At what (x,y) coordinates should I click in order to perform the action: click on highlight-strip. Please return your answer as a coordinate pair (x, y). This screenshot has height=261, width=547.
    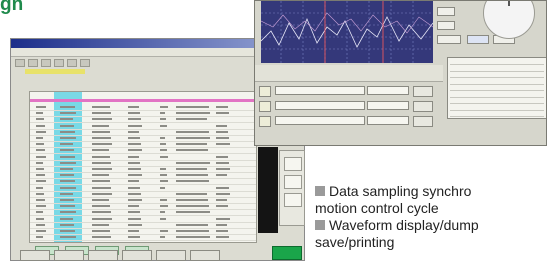
    Looking at the image, I should click on (55, 71).